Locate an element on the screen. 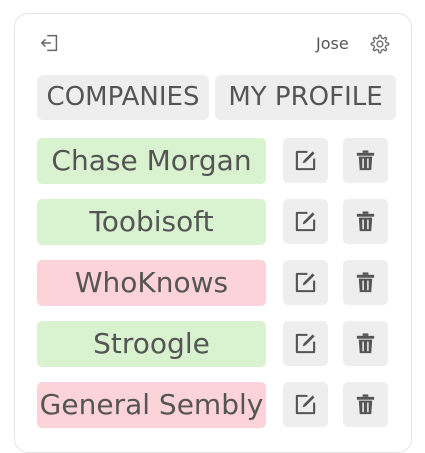 This screenshot has height=453, width=425. tab-my-profile: MY PROFILE is located at coordinates (305, 97).